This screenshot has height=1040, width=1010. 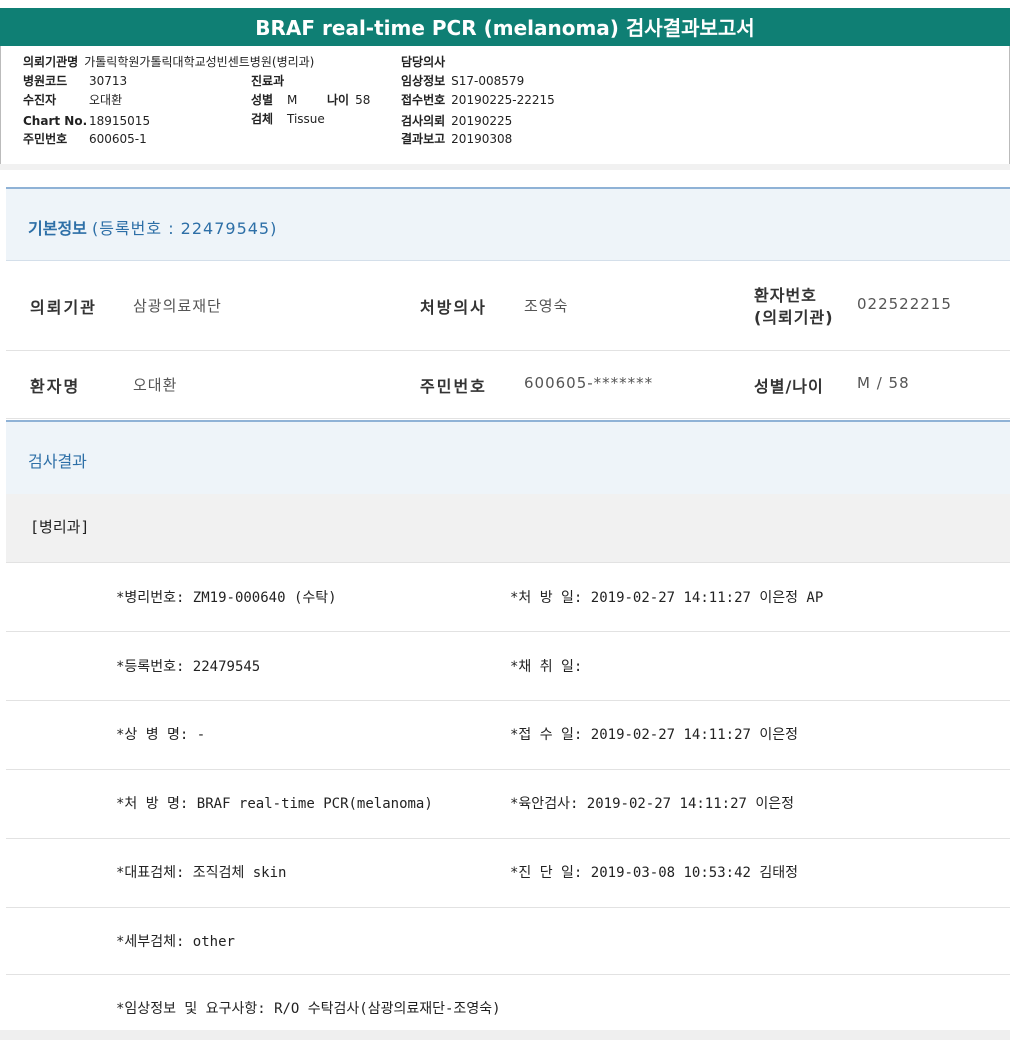 What do you see at coordinates (508, 224) in the screenshot?
I see `basic-info-heading: 기본정보 (등록번호 : 22479545)` at bounding box center [508, 224].